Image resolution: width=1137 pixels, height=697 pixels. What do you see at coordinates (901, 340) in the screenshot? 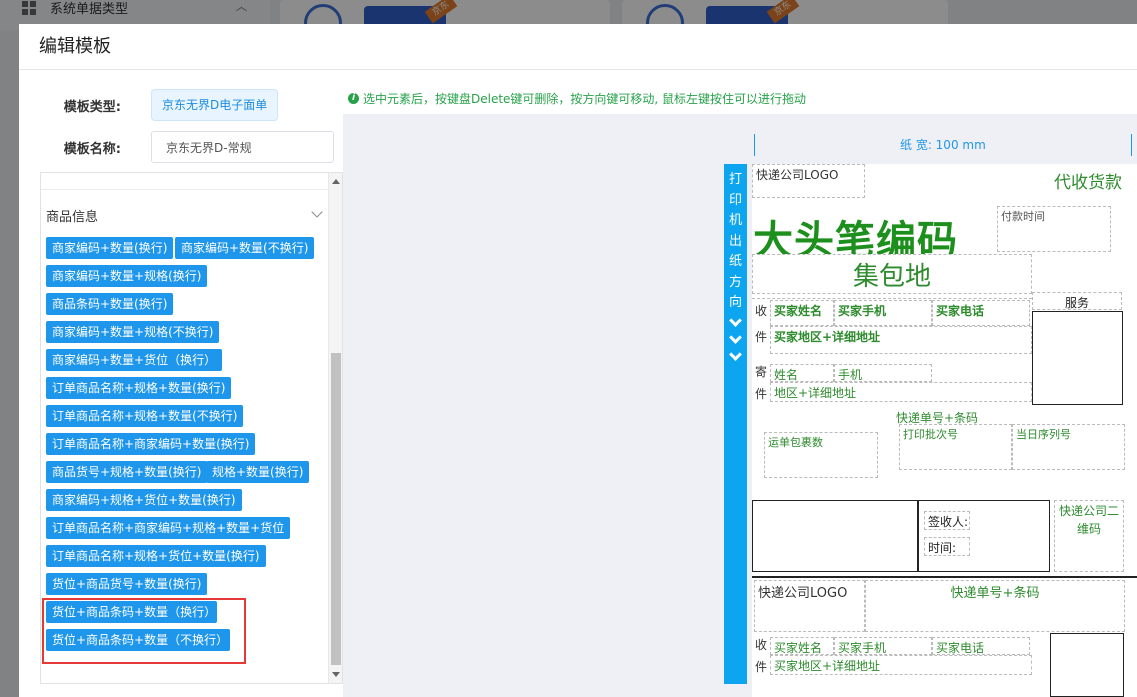
I see `field-buyer-address: 买家地区+详细地址` at bounding box center [901, 340].